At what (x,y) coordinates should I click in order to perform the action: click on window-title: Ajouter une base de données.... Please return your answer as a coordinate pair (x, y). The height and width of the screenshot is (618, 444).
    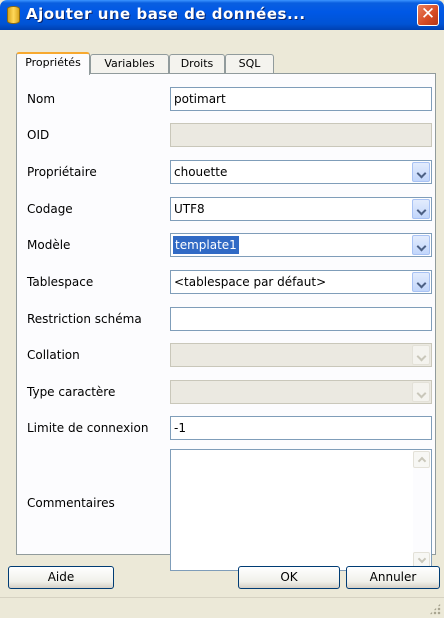
    Looking at the image, I should click on (166, 14).